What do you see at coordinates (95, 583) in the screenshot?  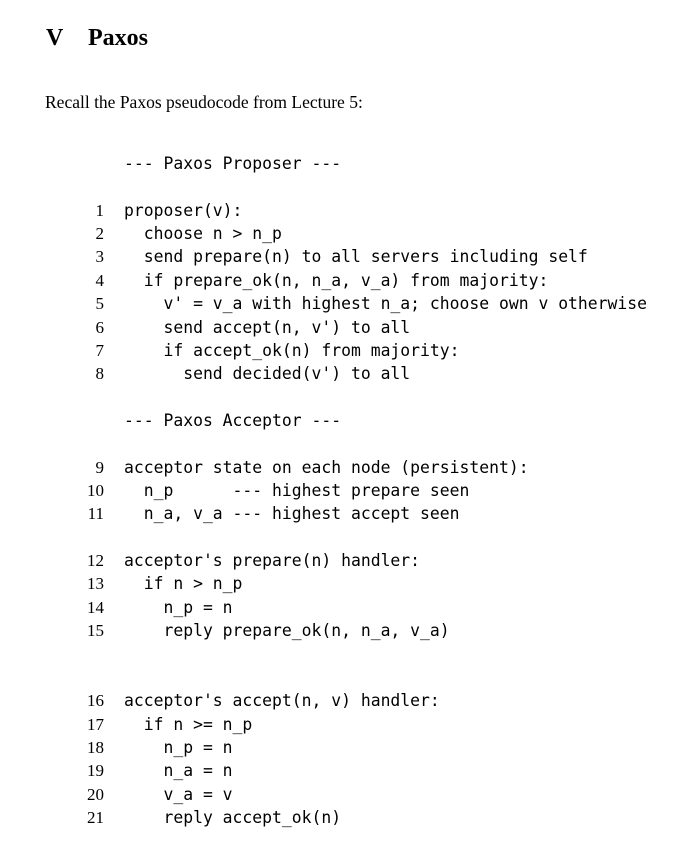 I see `line-number: 13` at bounding box center [95, 583].